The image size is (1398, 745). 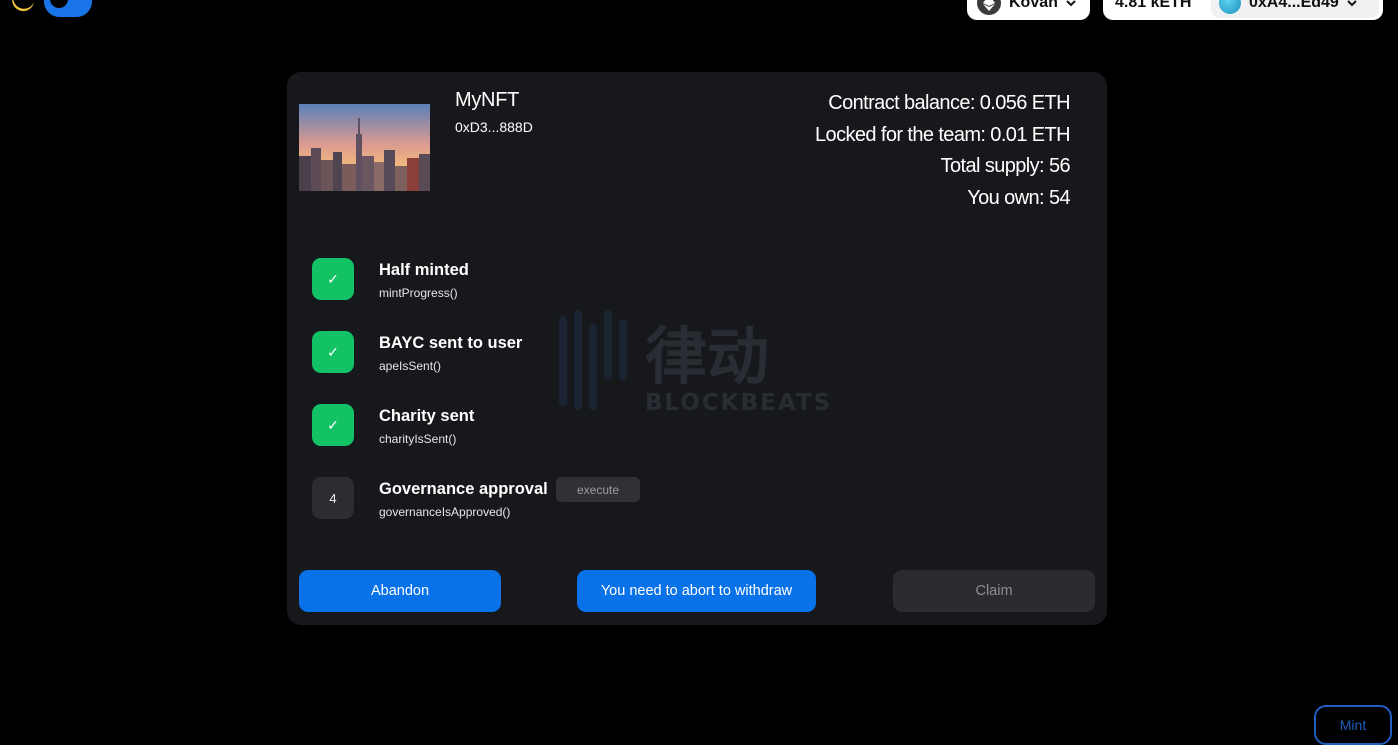 What do you see at coordinates (696, 591) in the screenshot?
I see `withdraw-button: You need to abort to withdraw` at bounding box center [696, 591].